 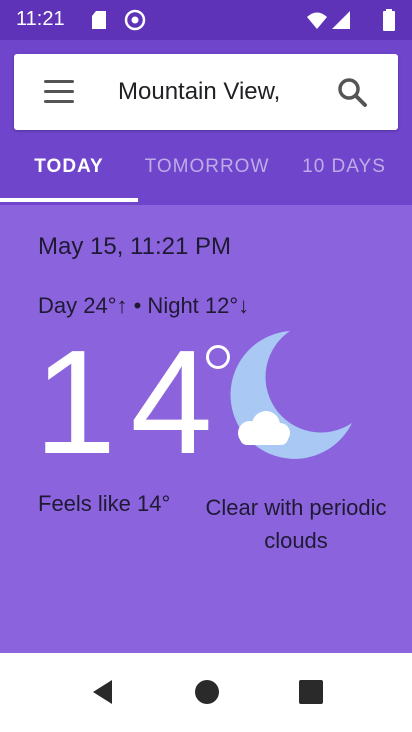 I want to click on search-bar: Mountain View,, so click(x=206, y=92).